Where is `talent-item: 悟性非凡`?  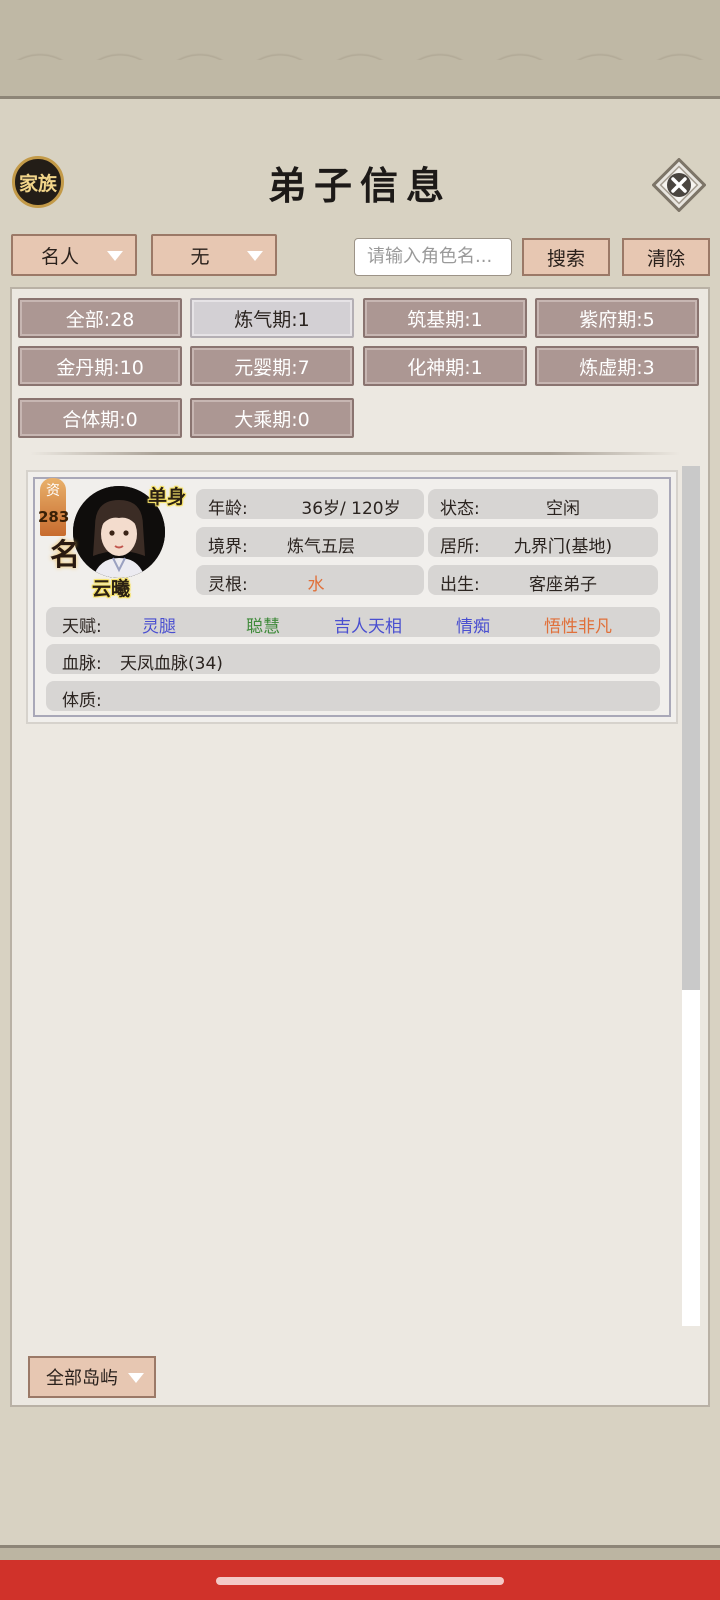
talent-item: 悟性非凡 is located at coordinates (578, 624).